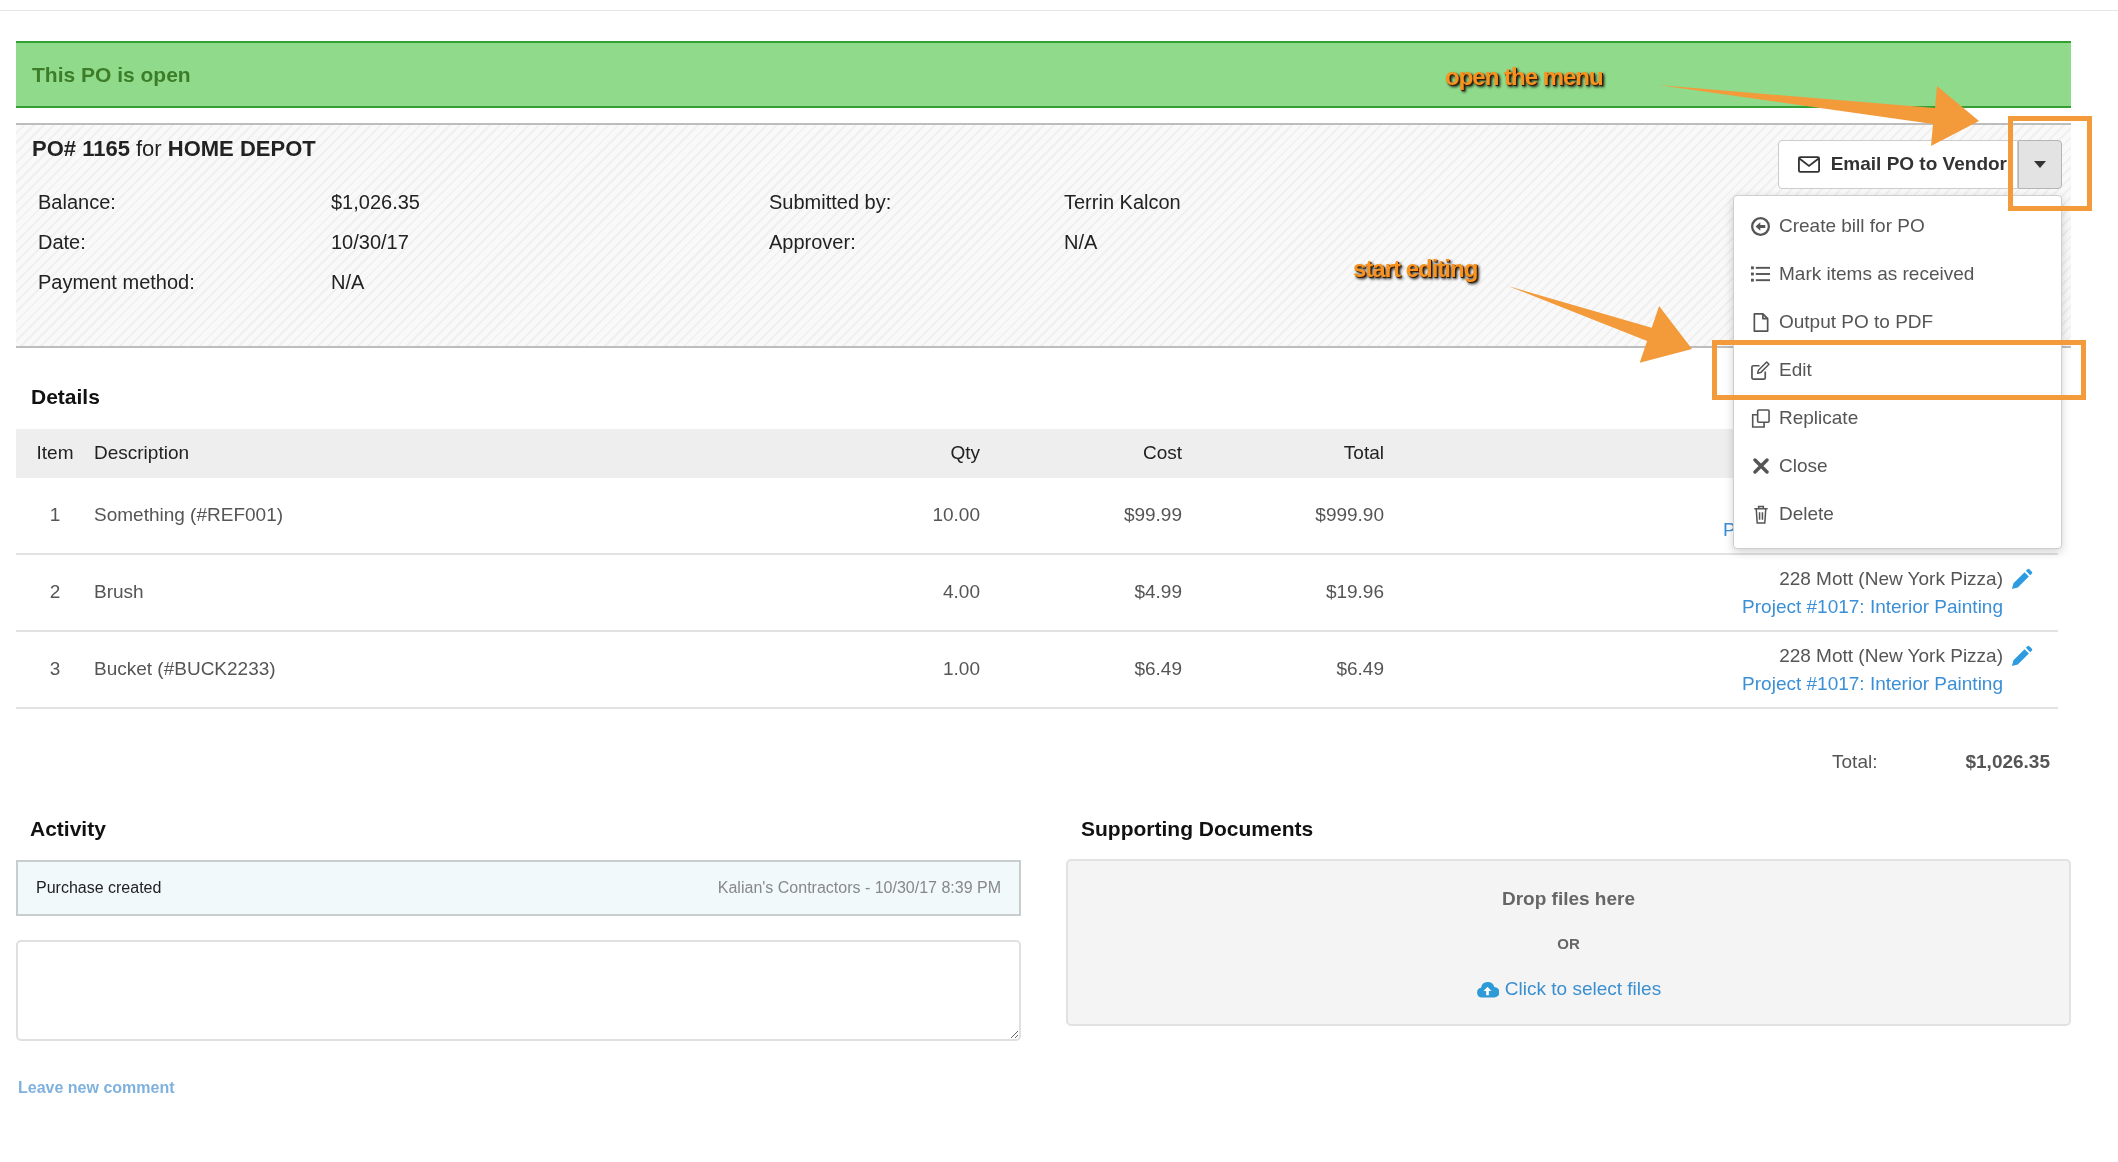 The height and width of the screenshot is (1162, 2118). I want to click on activity-text: Purchase created, so click(99, 888).